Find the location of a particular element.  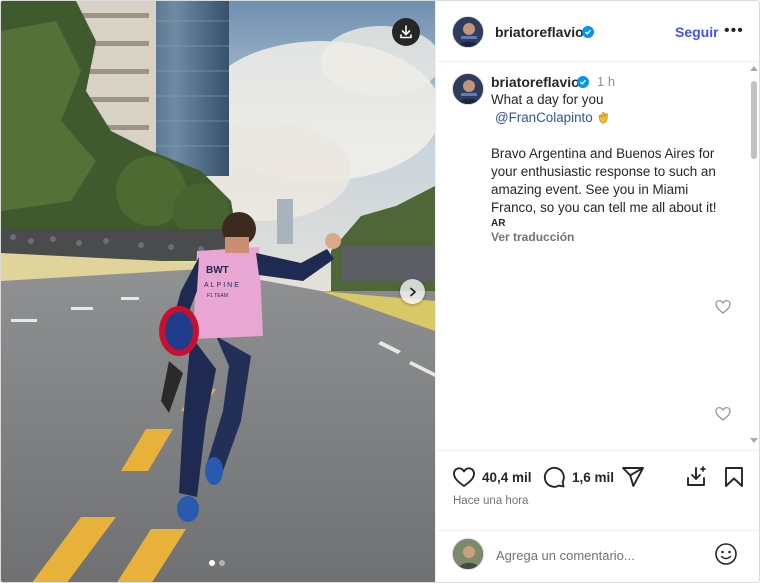

suit-text-1: BWT is located at coordinates (217, 270).